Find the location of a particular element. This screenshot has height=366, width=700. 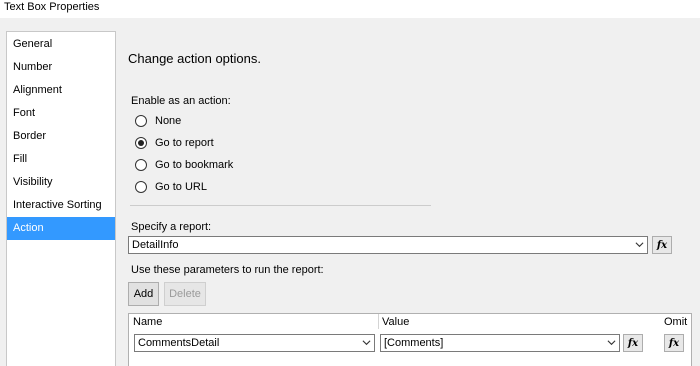

column-header-name: Name is located at coordinates (148, 322).